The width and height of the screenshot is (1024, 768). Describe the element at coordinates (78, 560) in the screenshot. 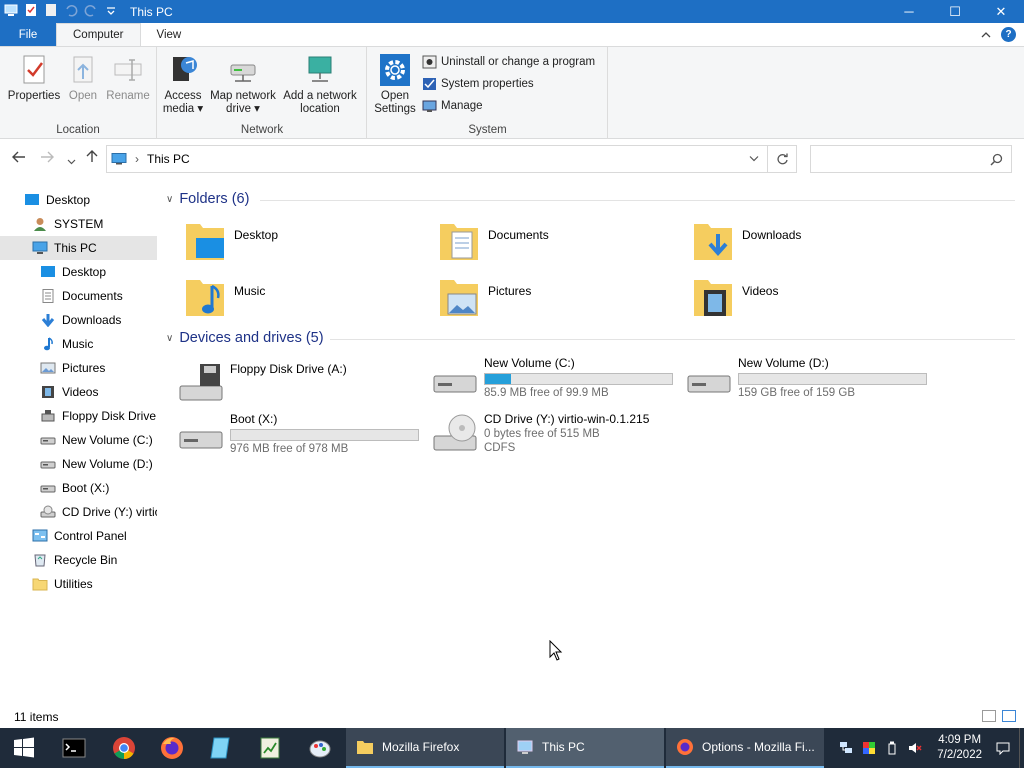

I see `nav-item-recycle-bin: Recycle Bin` at that location.